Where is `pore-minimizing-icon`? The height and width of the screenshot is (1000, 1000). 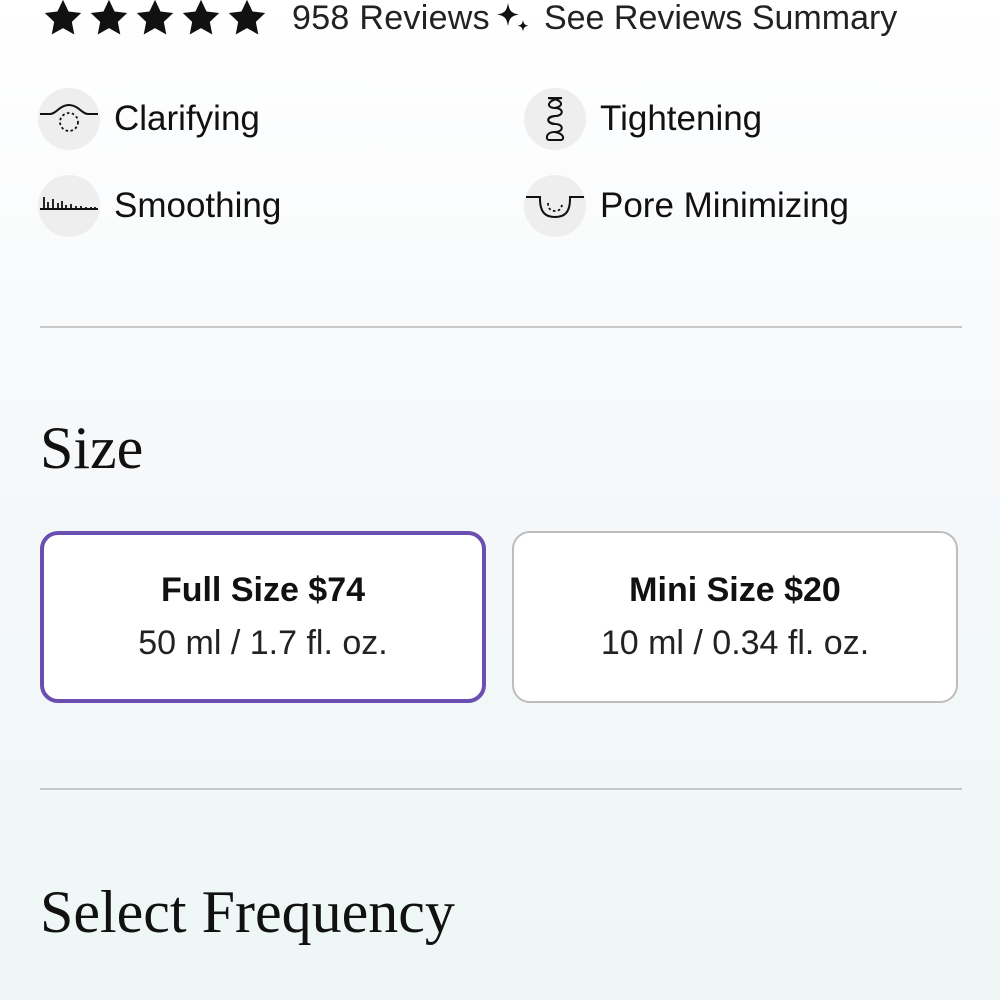
pore-minimizing-icon is located at coordinates (555, 206).